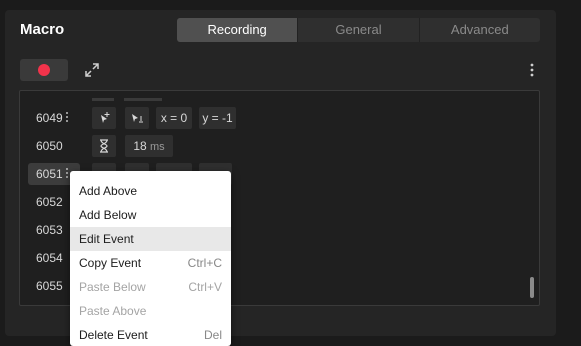 Image resolution: width=581 pixels, height=346 pixels. Describe the element at coordinates (49, 146) in the screenshot. I see `event-number: 6050` at that location.